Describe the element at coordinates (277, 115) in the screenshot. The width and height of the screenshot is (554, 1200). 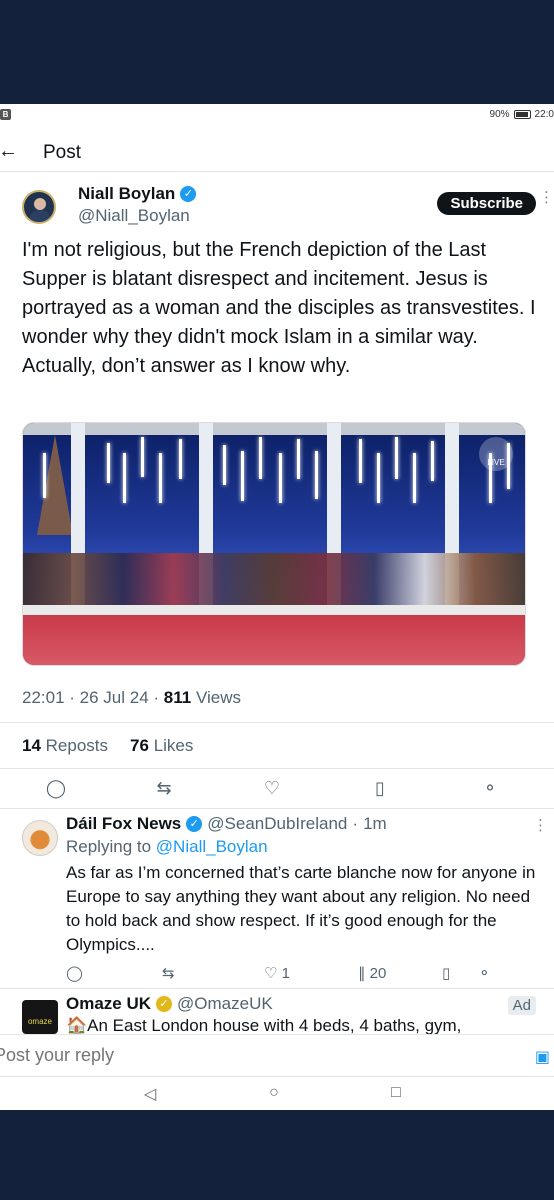
I see `status-bar: B 90% 22:0` at that location.